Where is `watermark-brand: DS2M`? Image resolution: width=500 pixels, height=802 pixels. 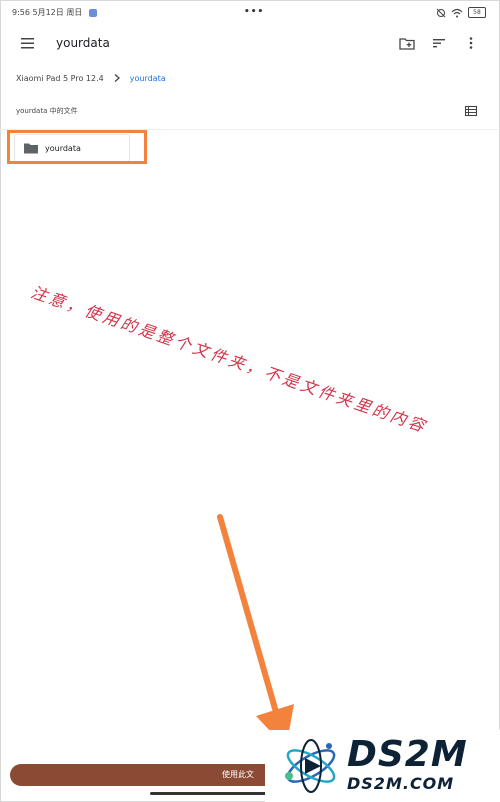 watermark-brand: DS2M is located at coordinates (407, 754).